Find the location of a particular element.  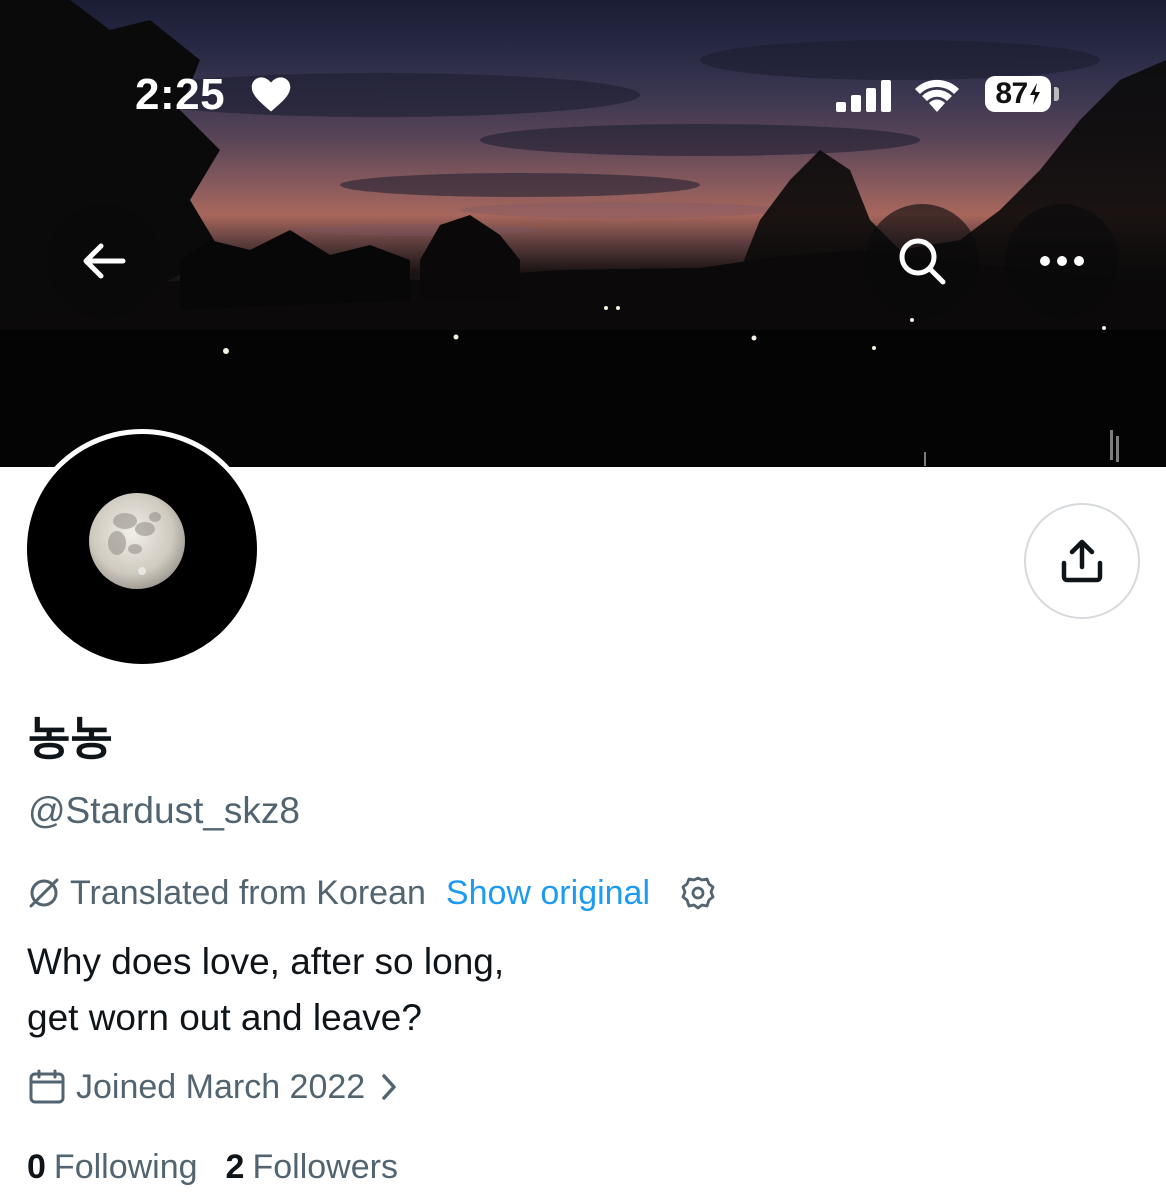

follow-stats: 0 Following 2 Followers is located at coordinates (212, 1167).